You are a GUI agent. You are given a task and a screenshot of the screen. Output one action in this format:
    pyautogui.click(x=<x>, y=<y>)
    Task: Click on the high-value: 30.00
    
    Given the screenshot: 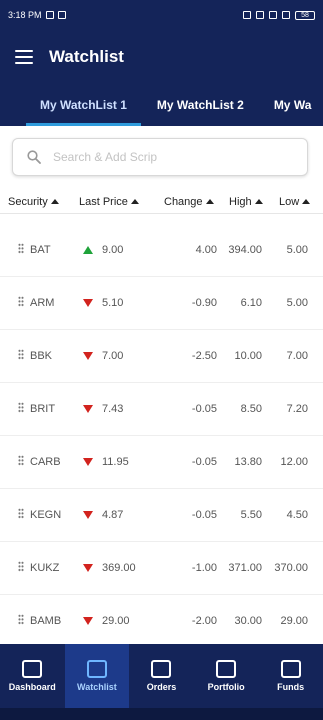 What is the action you would take?
    pyautogui.click(x=248, y=621)
    